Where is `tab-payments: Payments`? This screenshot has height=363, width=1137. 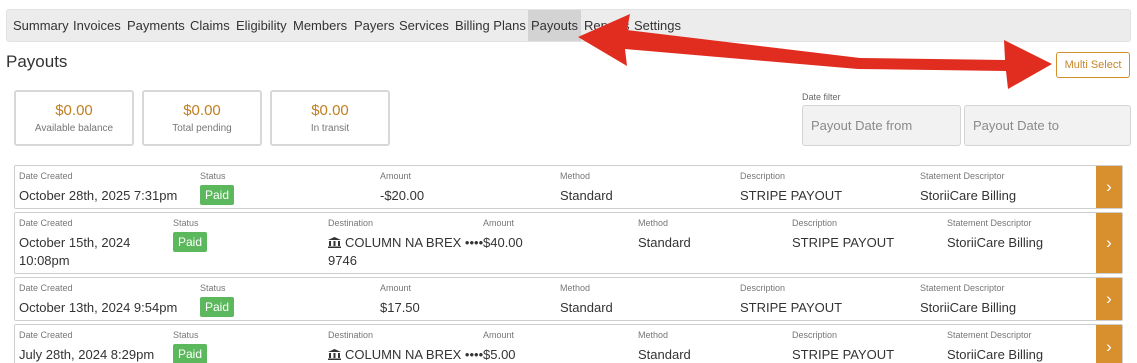 tab-payments: Payments is located at coordinates (156, 25).